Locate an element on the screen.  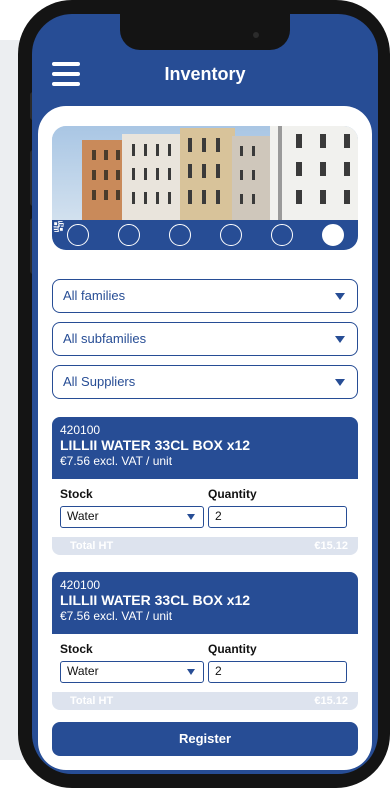
supplier-filter-value: All Suppliers is located at coordinates (99, 381).